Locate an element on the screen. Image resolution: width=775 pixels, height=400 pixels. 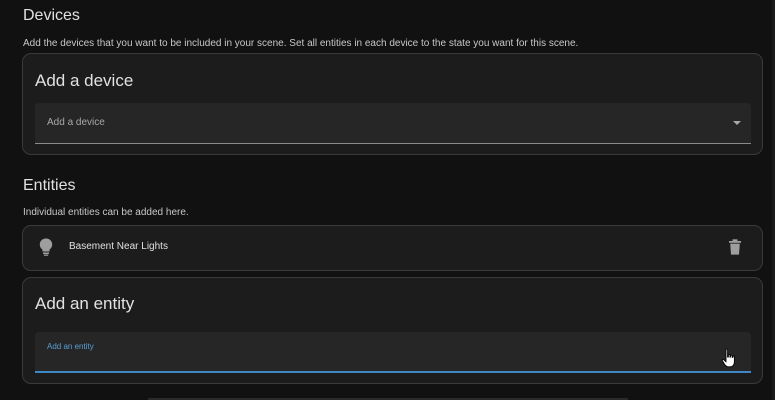
add-entity-card-title: Add an entity is located at coordinates (85, 303).